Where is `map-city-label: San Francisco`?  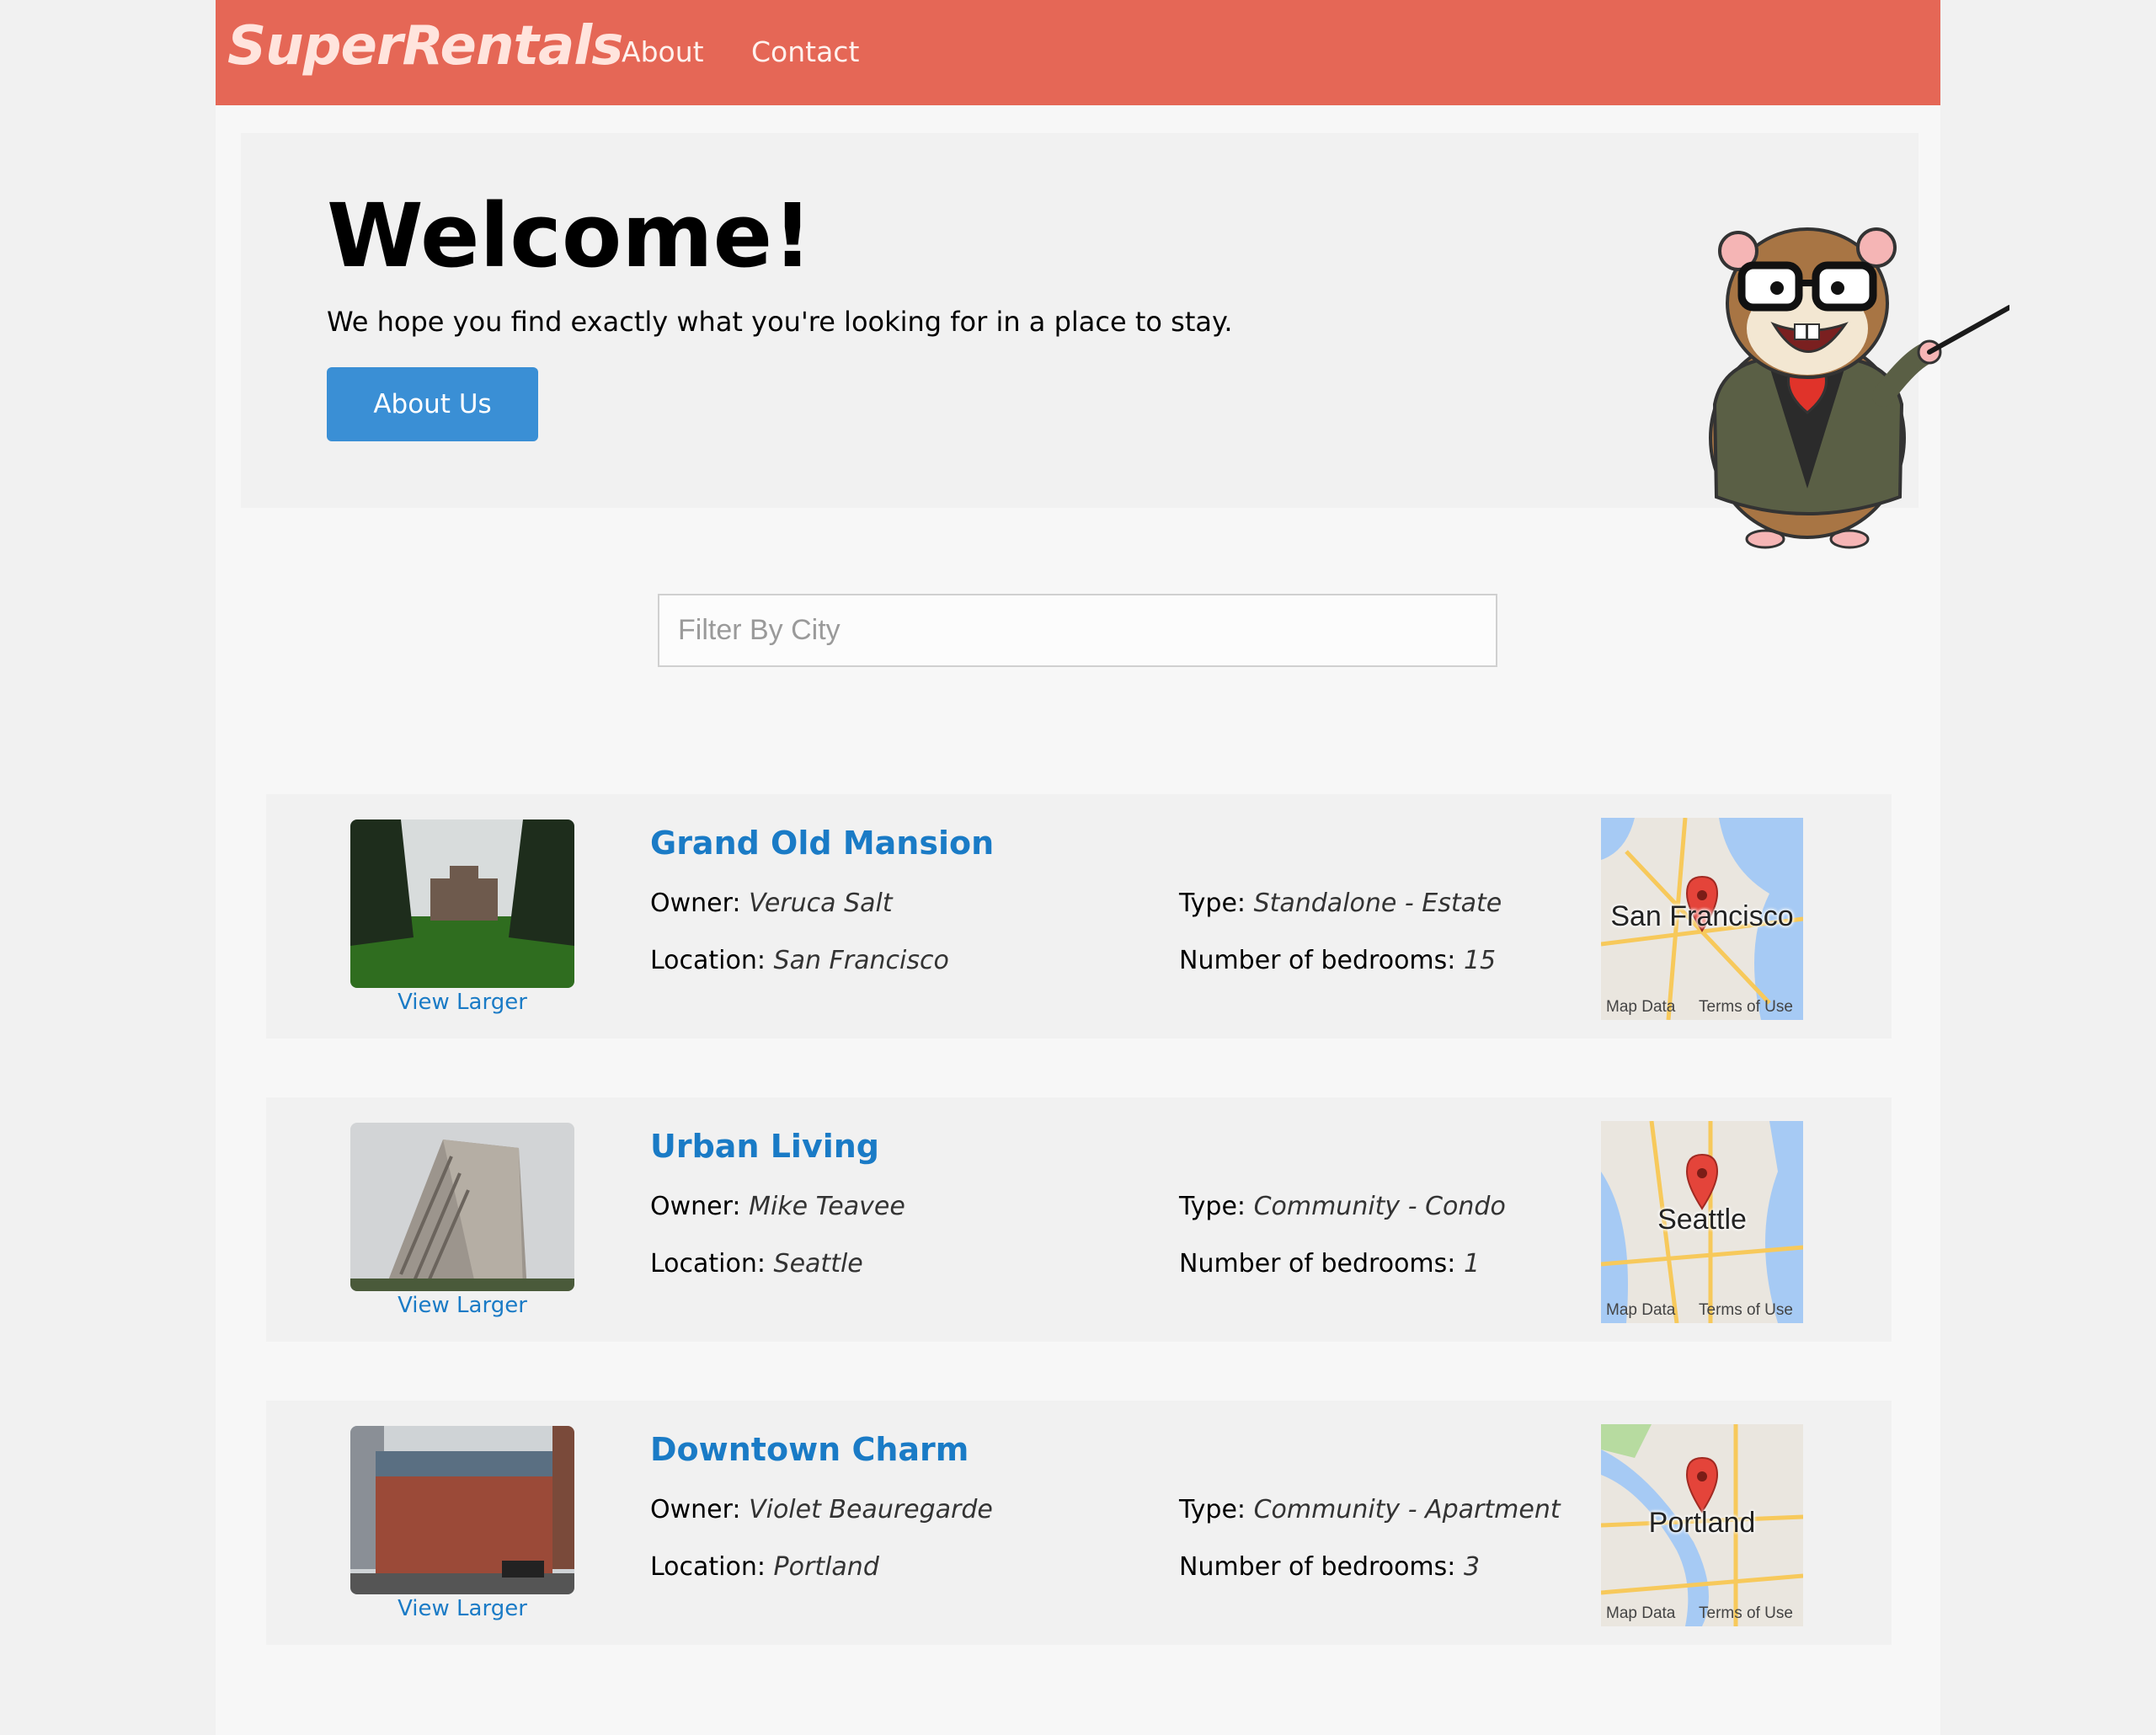 map-city-label: San Francisco is located at coordinates (1702, 916).